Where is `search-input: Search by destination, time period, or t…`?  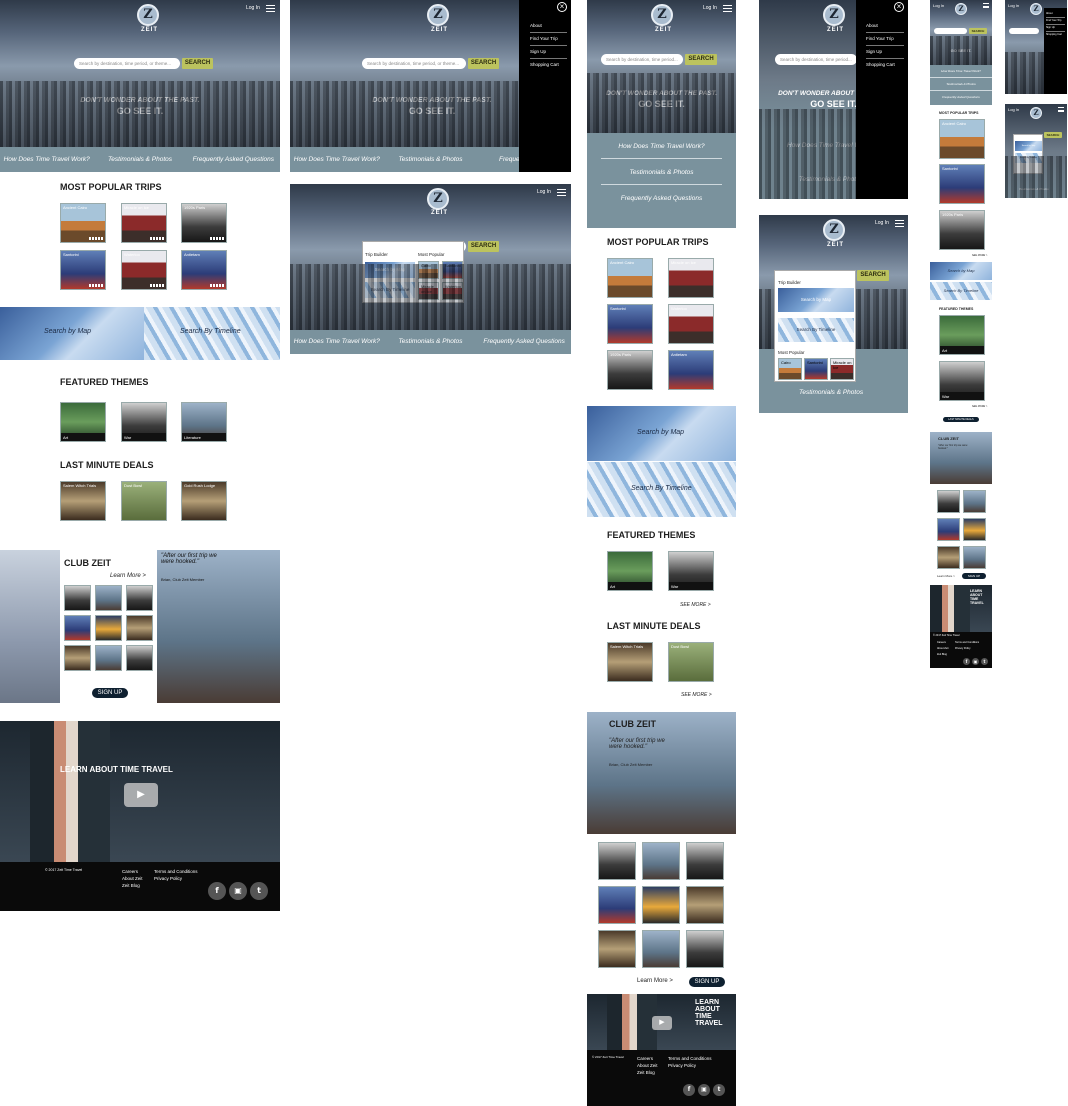 search-input: Search by destination, time period, or t… is located at coordinates (127, 63).